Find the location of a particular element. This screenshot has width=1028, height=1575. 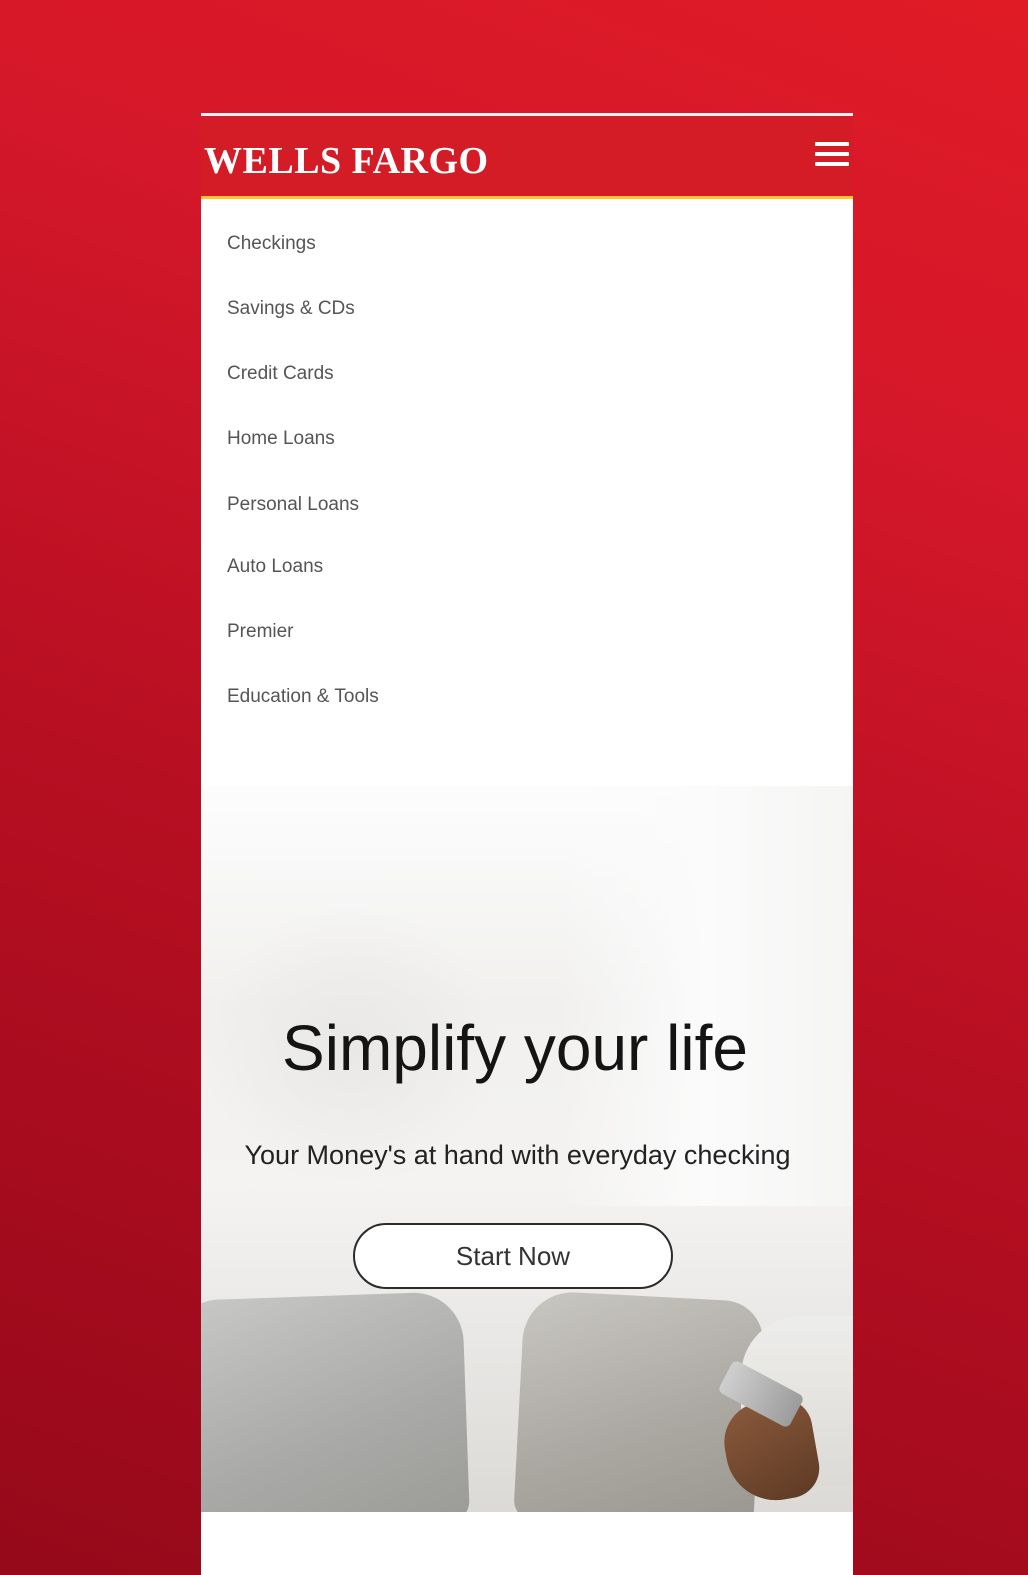

site-header: WELLS FARGO is located at coordinates (527, 156).